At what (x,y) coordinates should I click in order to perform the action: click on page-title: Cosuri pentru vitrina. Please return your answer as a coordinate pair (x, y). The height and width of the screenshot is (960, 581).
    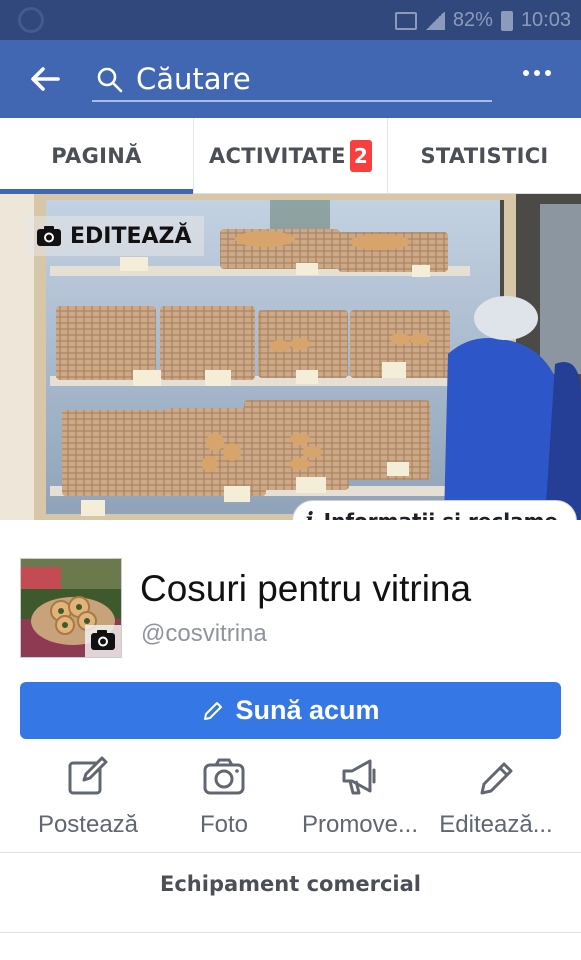
    Looking at the image, I should click on (306, 588).